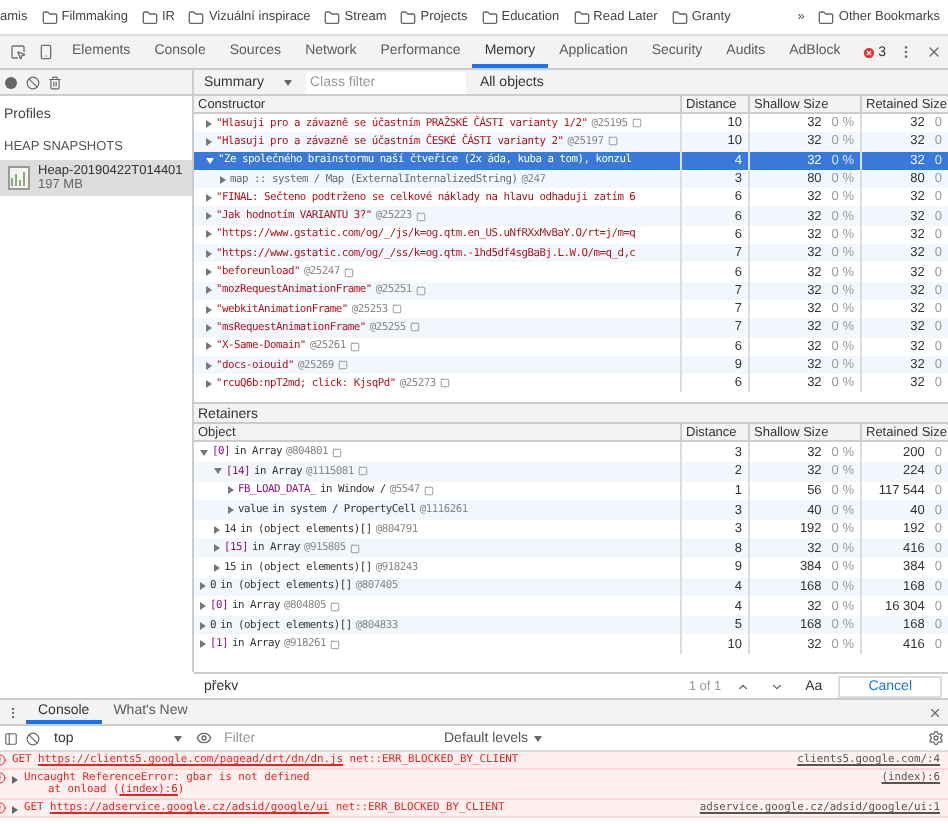 The width and height of the screenshot is (948, 824). What do you see at coordinates (11, 82) in the screenshot?
I see `record-icon` at bounding box center [11, 82].